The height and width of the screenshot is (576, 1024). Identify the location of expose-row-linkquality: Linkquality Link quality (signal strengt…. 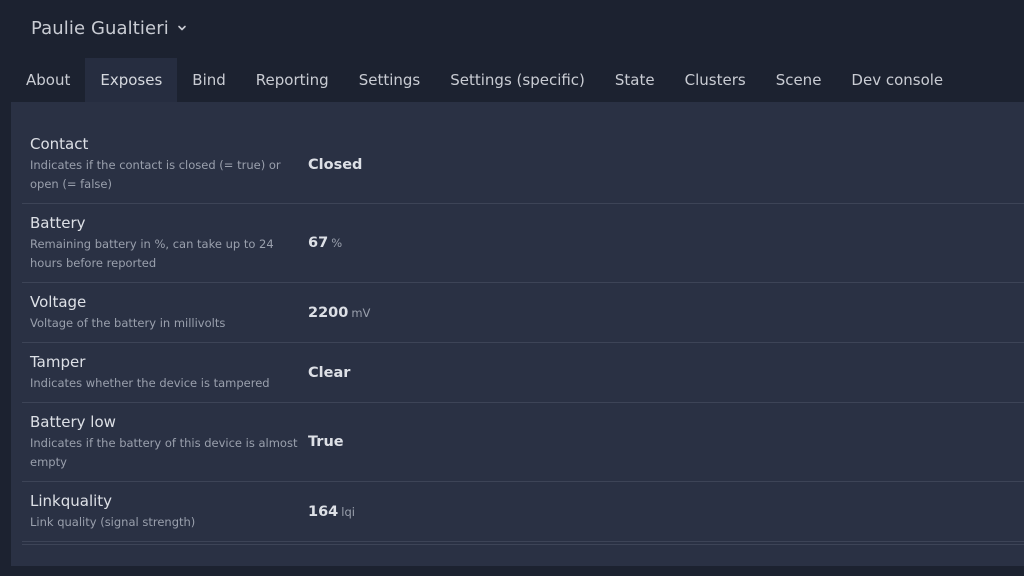
(523, 512).